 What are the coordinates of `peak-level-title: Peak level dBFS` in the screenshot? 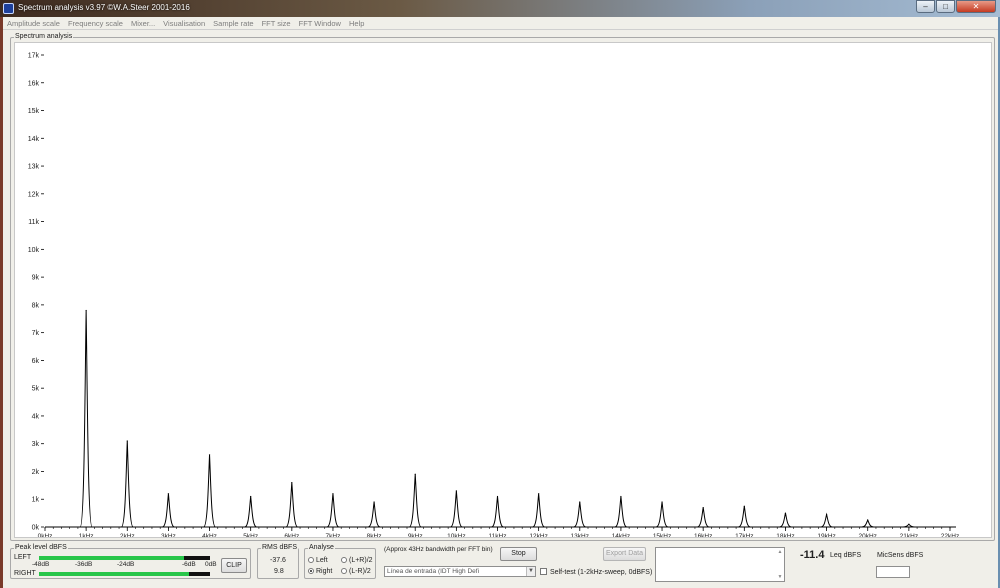 It's located at (41, 548).